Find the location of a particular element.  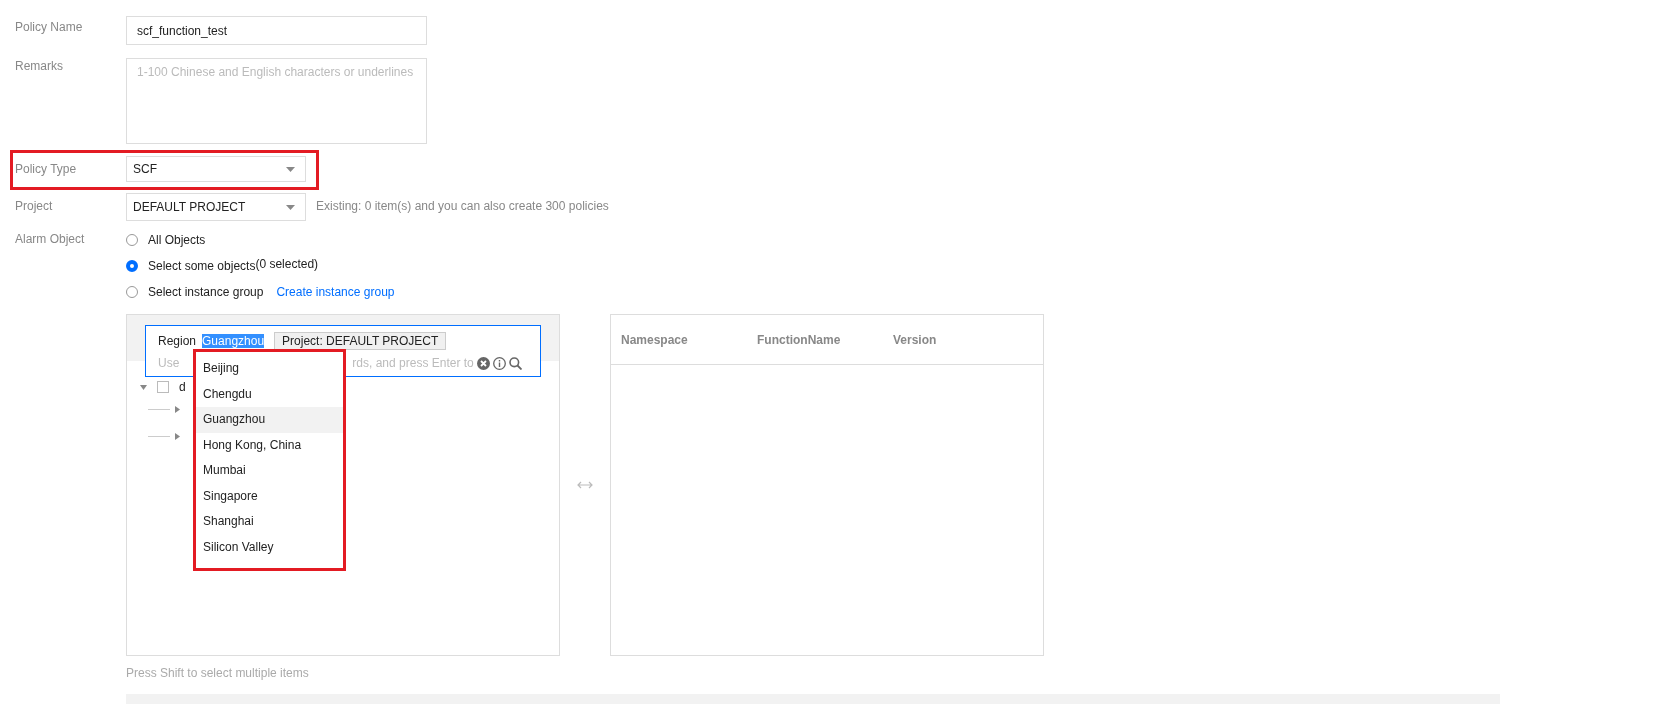

field-label: Policy Type is located at coordinates (46, 169).